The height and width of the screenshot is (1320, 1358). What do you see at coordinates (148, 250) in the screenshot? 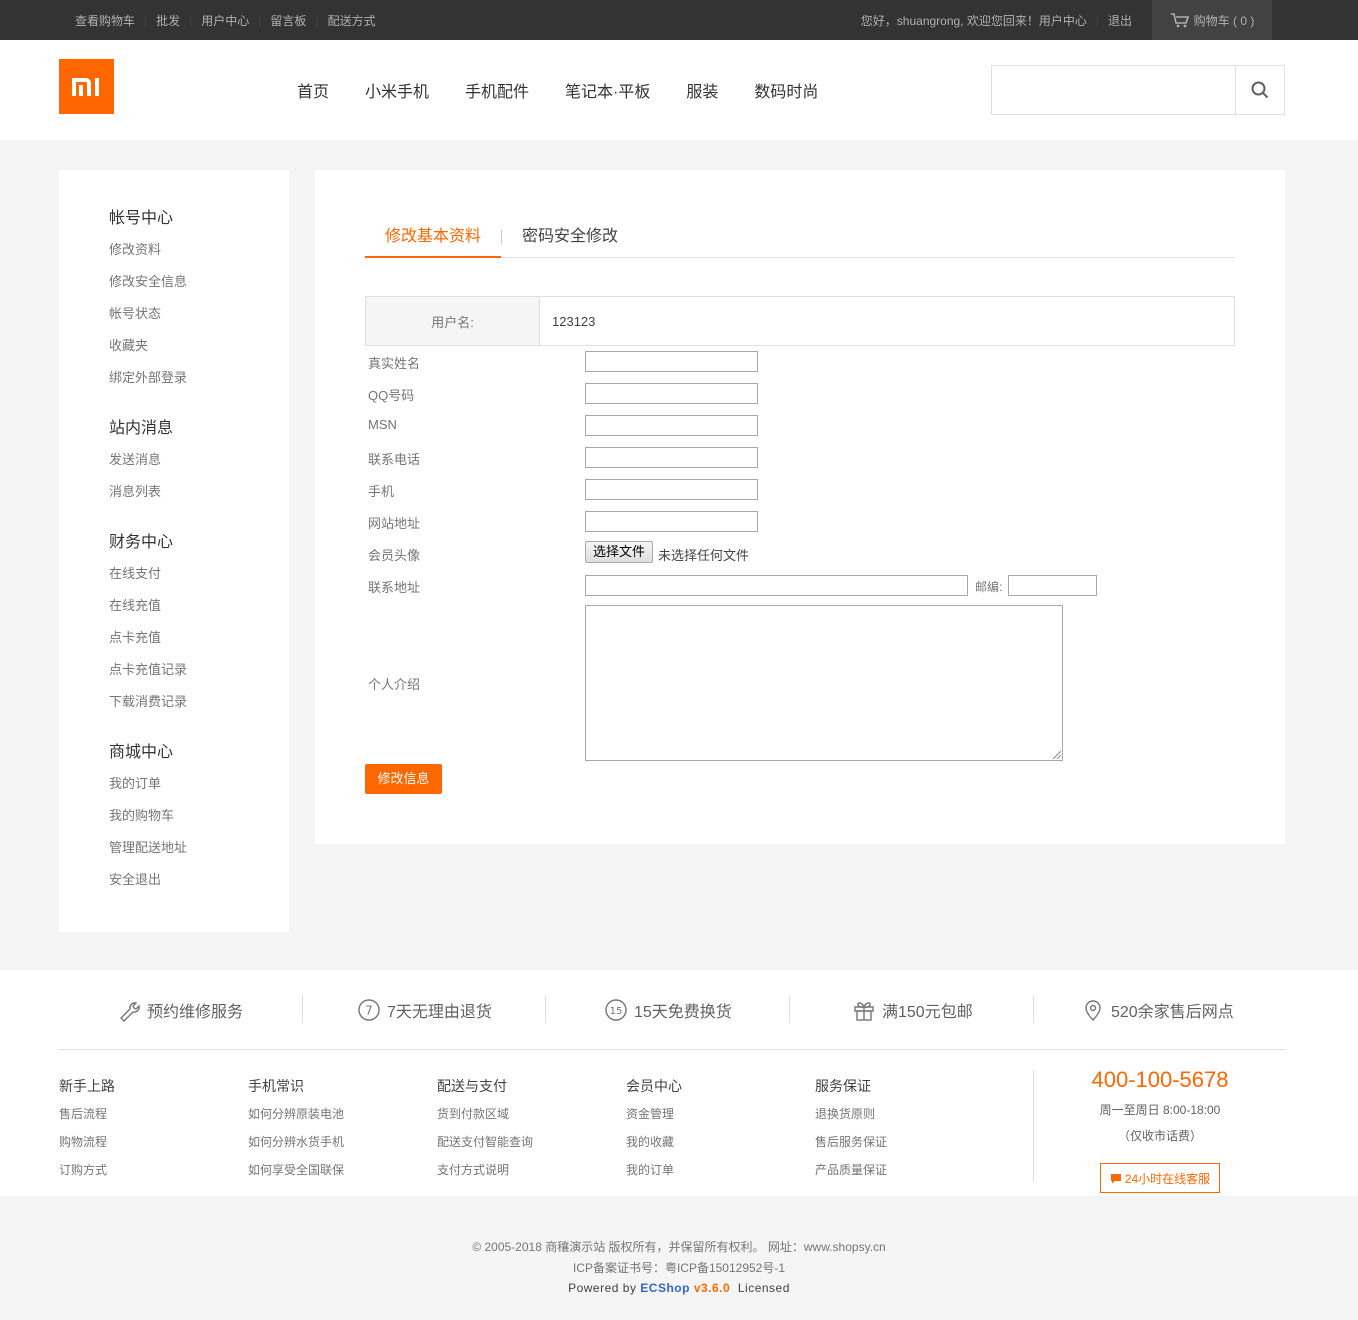
I see `sidebar-item-edit-profile: 修改资料` at bounding box center [148, 250].